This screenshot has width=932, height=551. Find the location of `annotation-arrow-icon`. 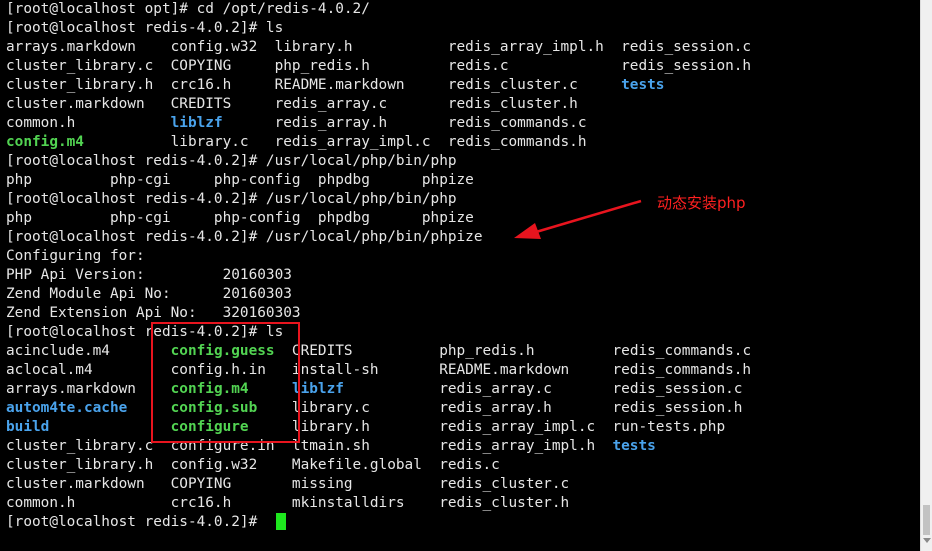

annotation-arrow-icon is located at coordinates (578, 219).